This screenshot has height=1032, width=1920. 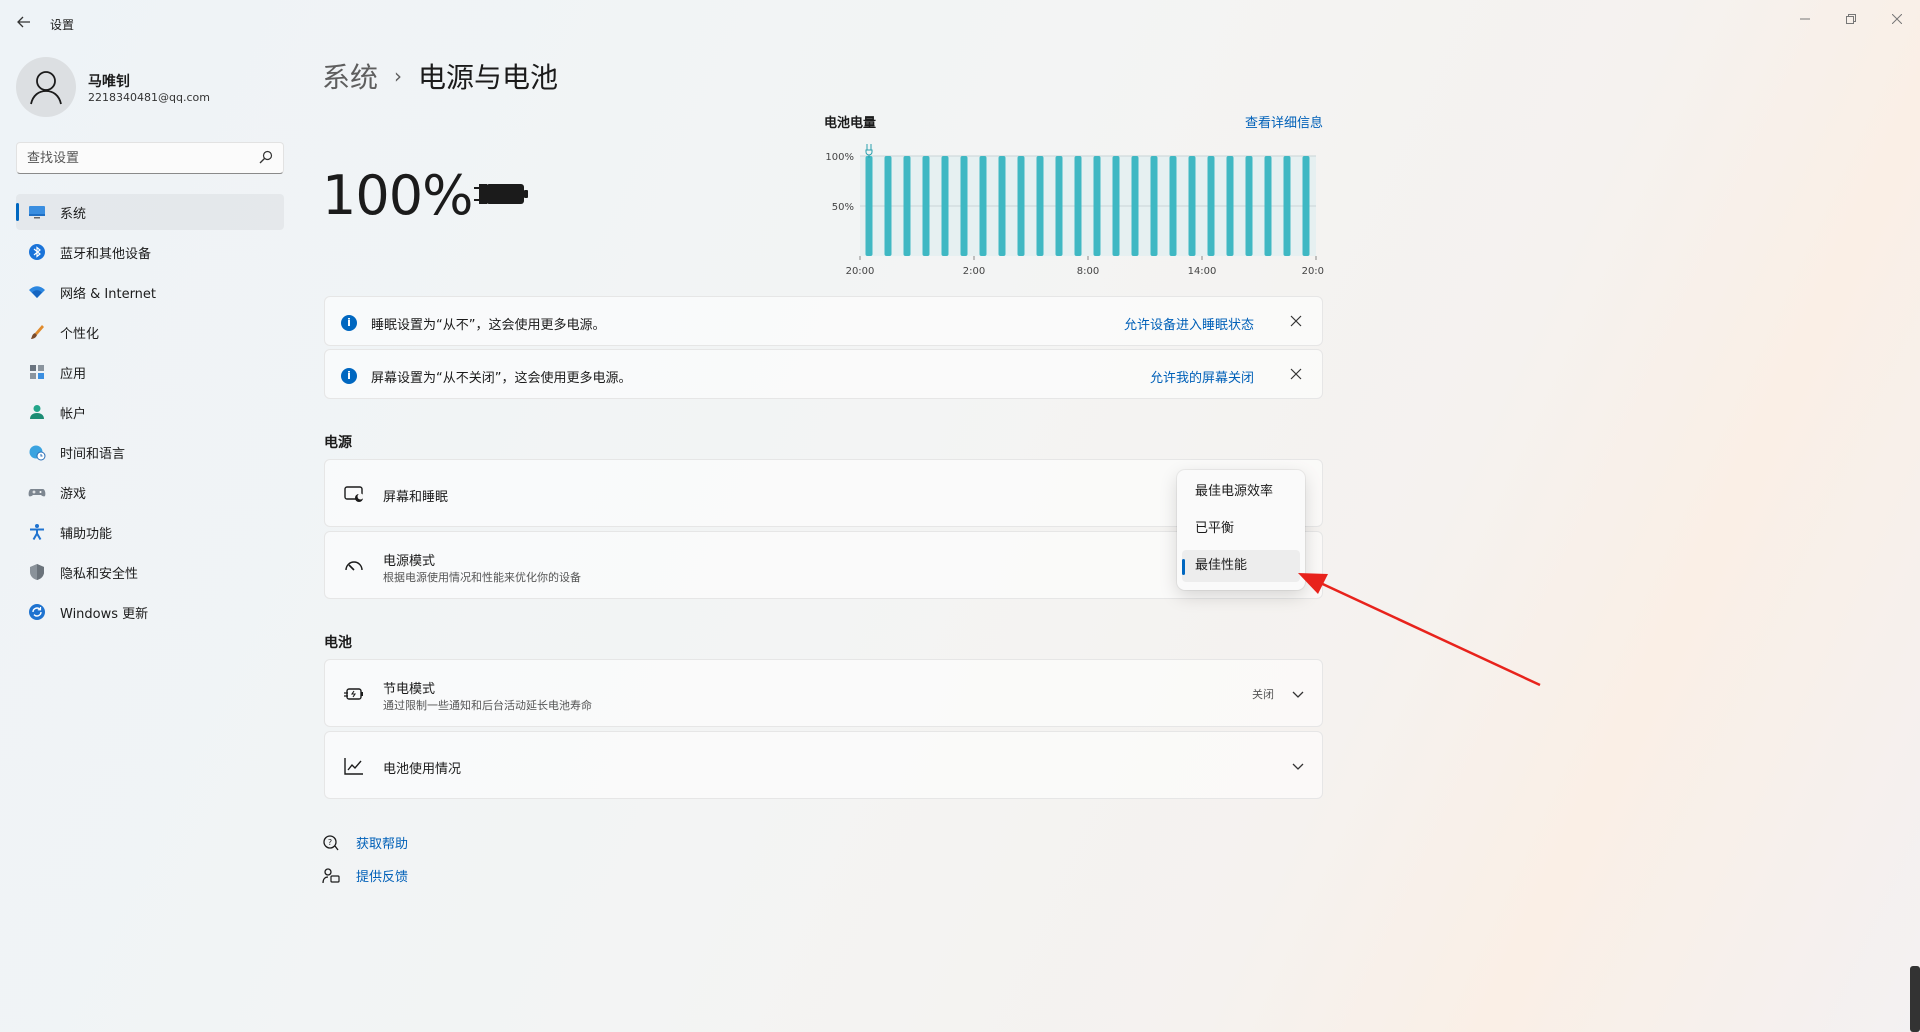 I want to click on sidebar-item-network: 网络 & Internet, so click(x=150, y=292).